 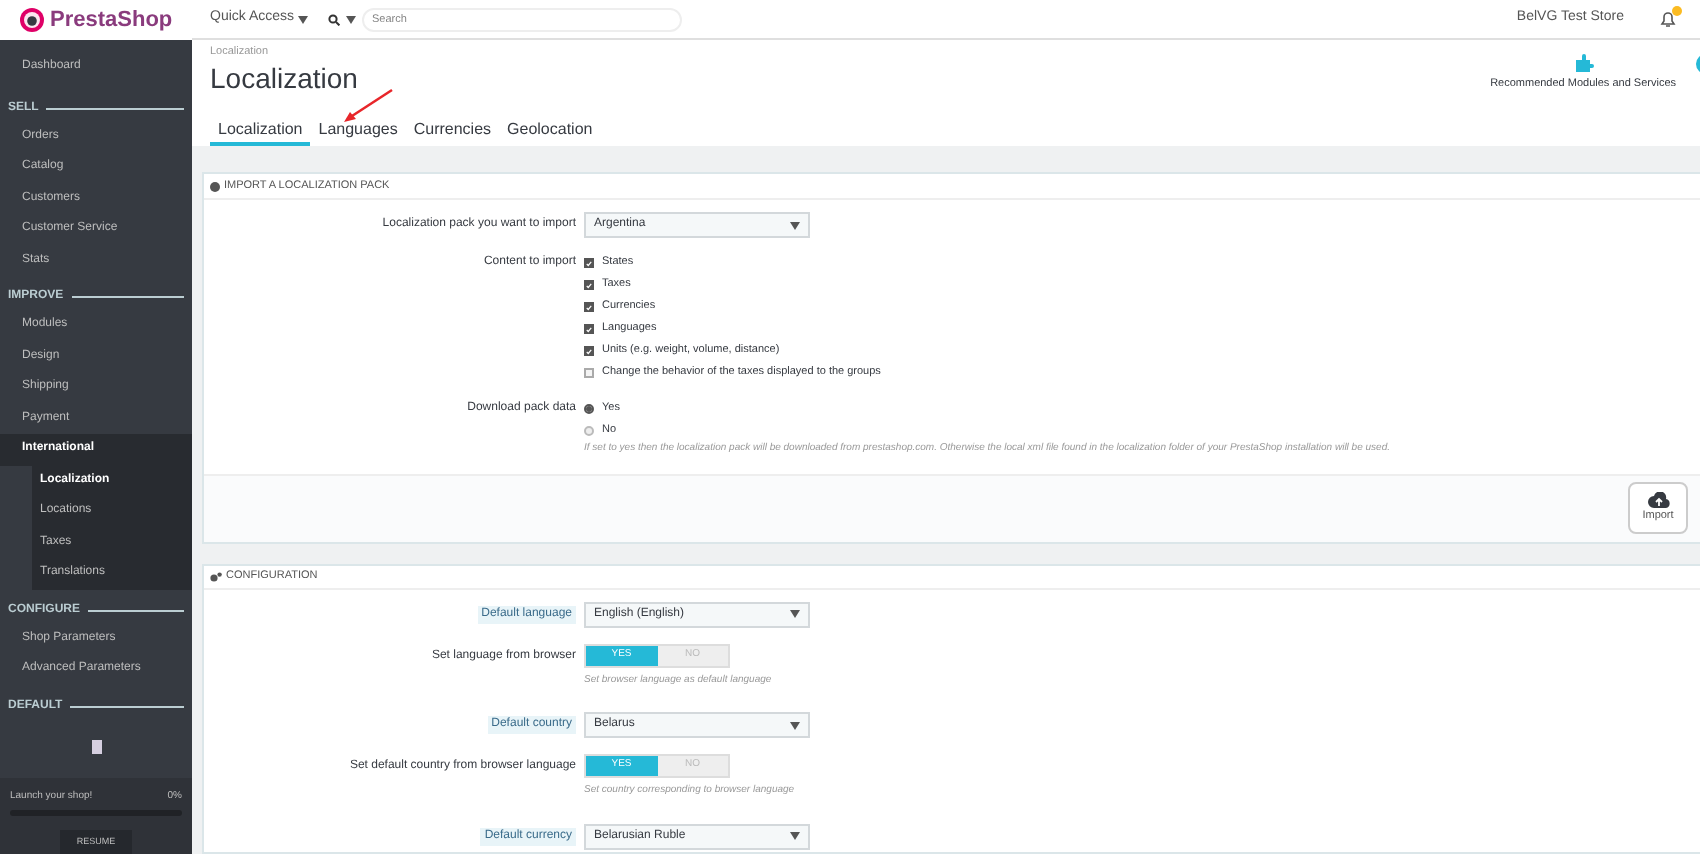 I want to click on tab: Languages, so click(x=358, y=131).